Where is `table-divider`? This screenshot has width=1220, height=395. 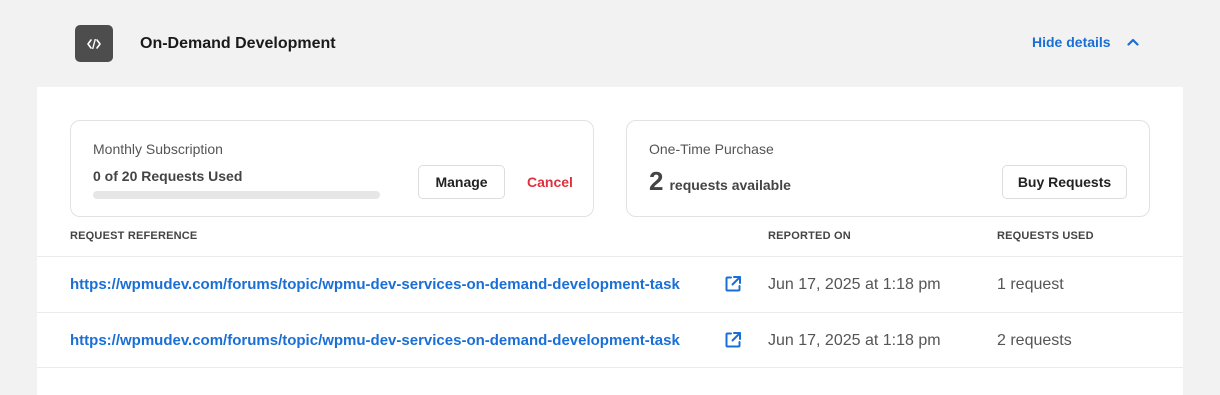
table-divider is located at coordinates (610, 367).